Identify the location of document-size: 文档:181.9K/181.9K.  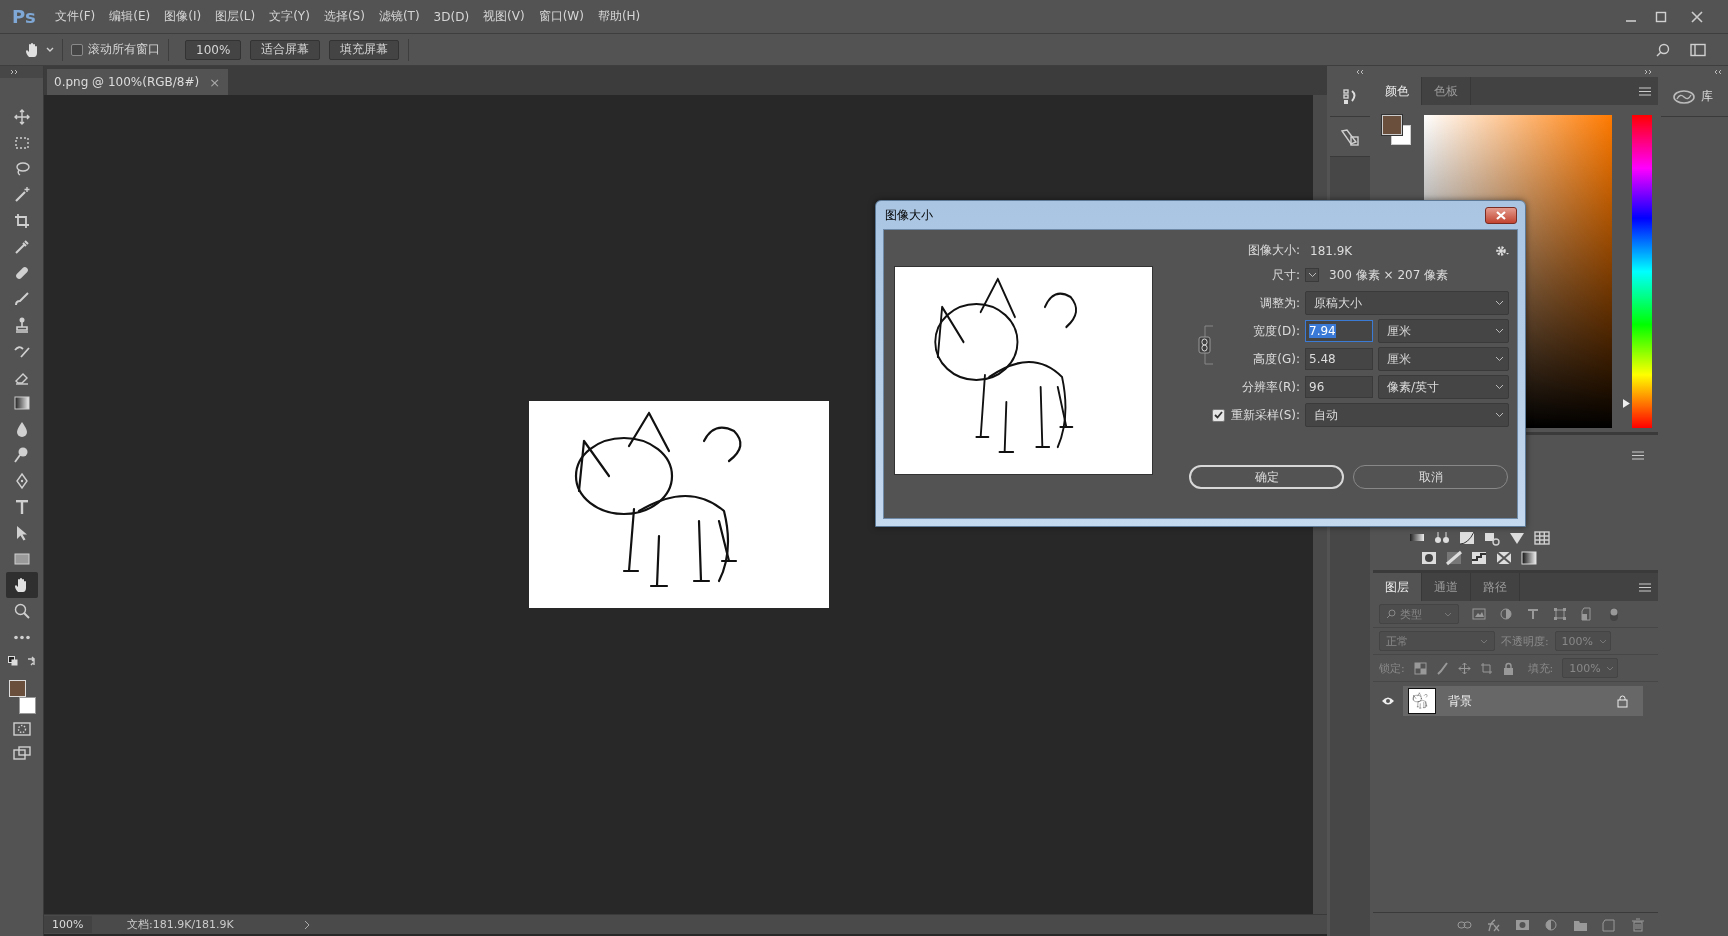
(180, 924).